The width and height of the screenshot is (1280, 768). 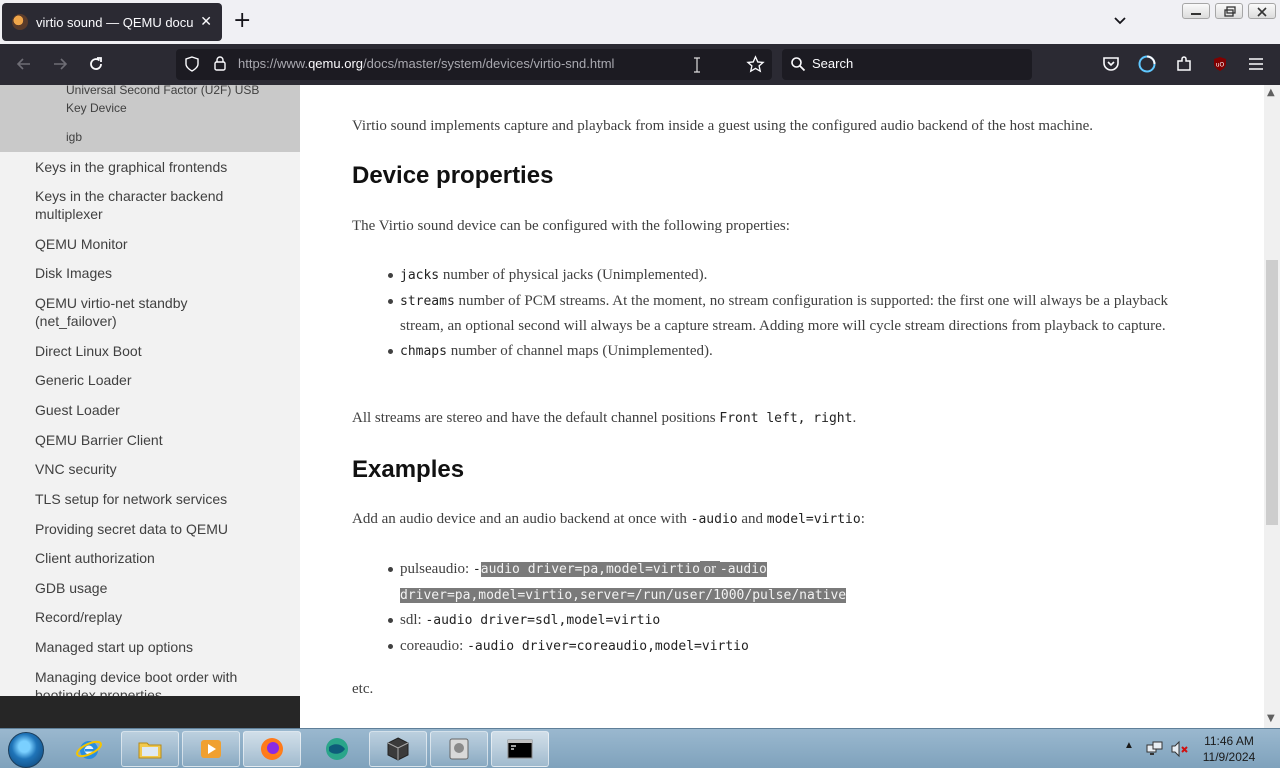 I want to click on network-icon, so click(x=1155, y=749).